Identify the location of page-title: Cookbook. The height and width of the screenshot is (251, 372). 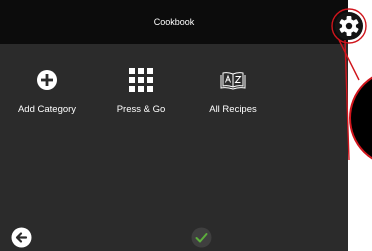
(174, 22).